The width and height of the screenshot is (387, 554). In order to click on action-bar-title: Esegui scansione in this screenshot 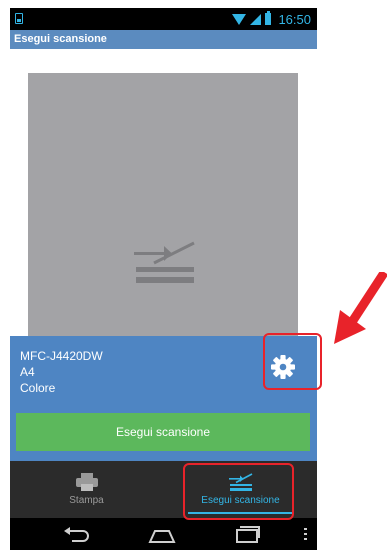, I will do `click(60, 39)`.